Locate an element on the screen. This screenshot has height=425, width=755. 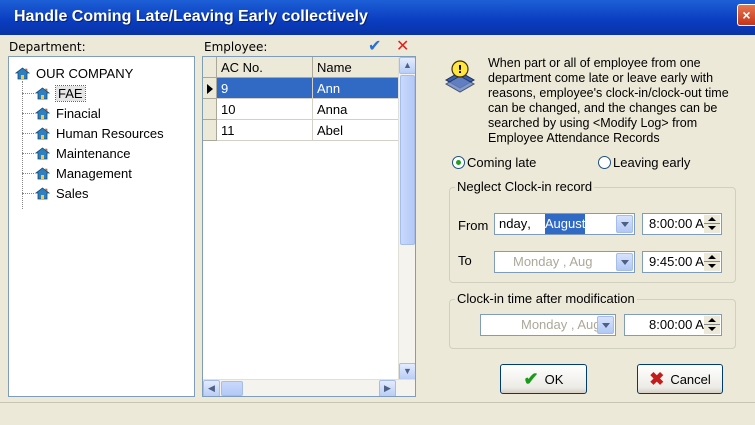
column-header-ac-no: AC No. is located at coordinates (265, 67).